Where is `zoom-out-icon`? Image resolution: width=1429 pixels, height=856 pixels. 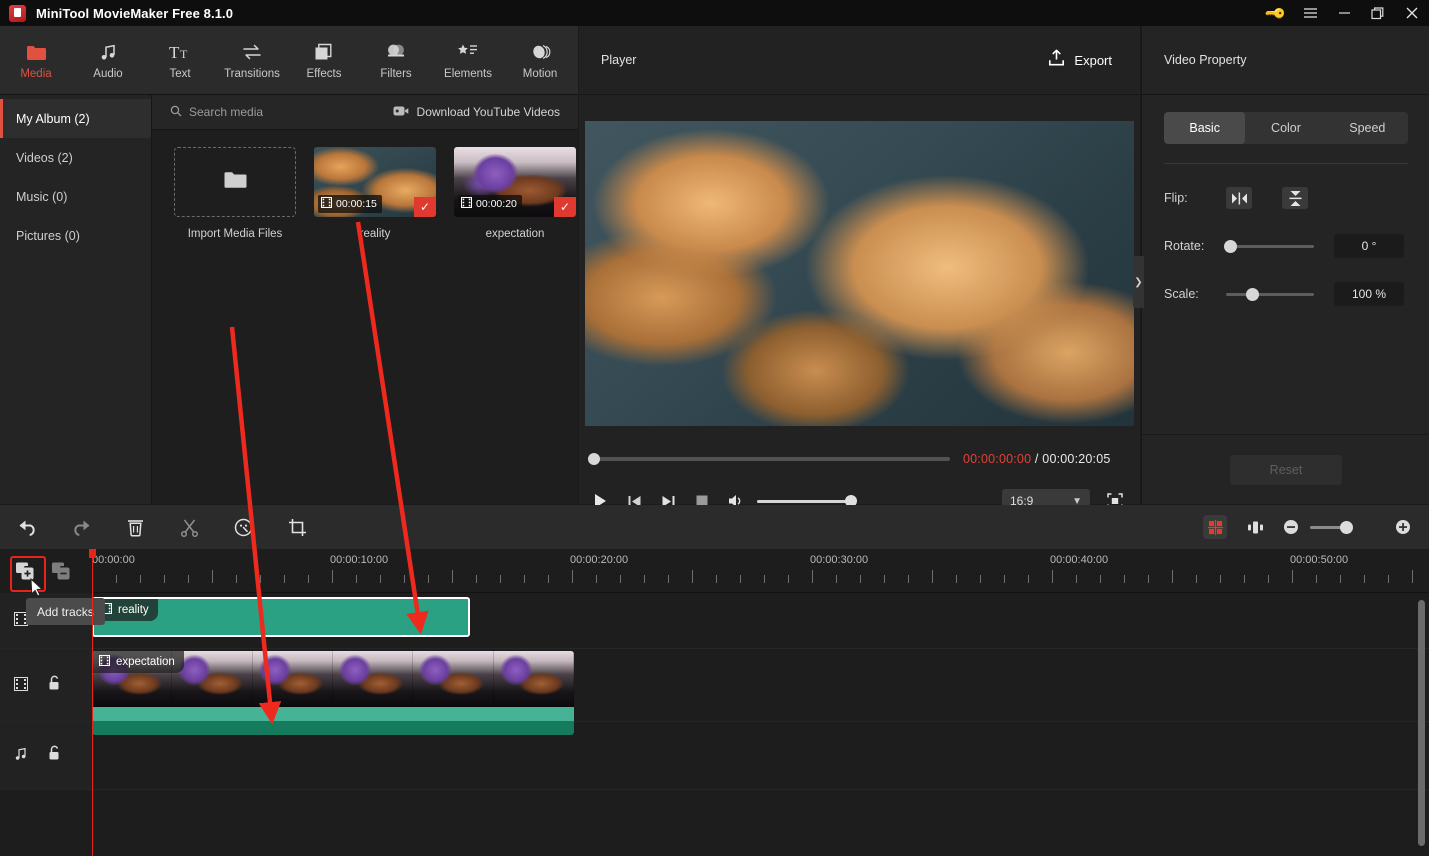
zoom-out-icon is located at coordinates (1291, 527).